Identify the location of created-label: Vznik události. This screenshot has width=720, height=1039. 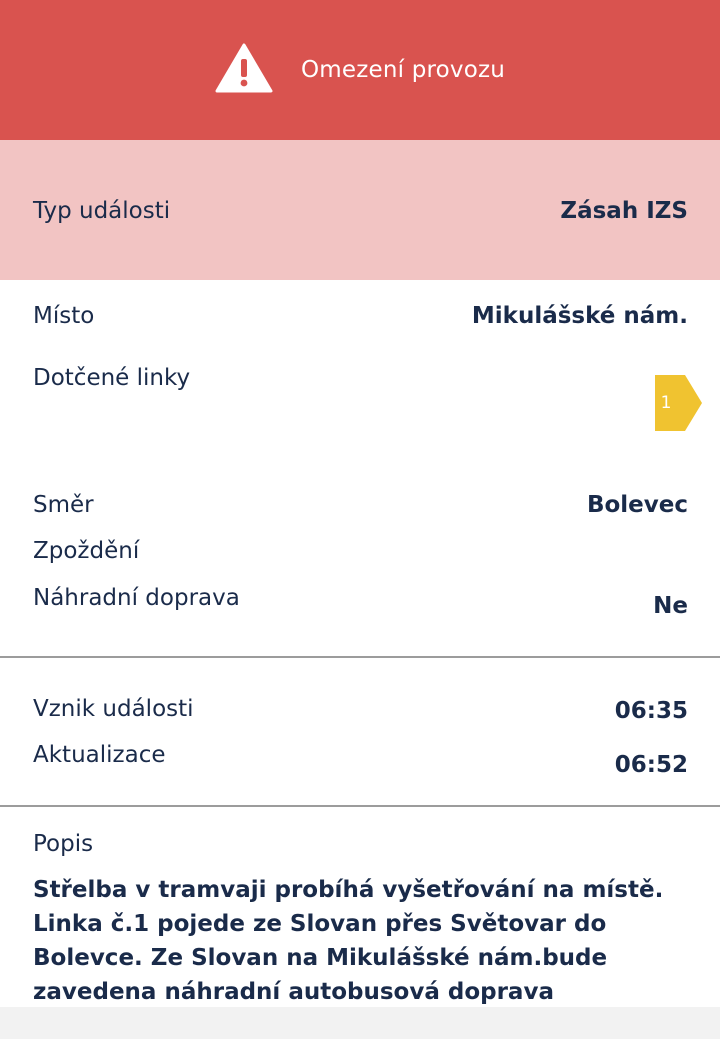
(113, 709).